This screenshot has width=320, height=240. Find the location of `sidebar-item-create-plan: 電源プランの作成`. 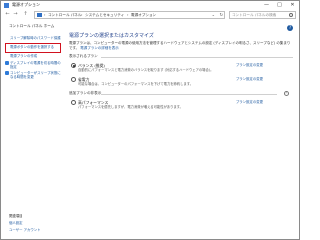

sidebar-item-create-plan: 電源プランの作成 is located at coordinates (33, 56).